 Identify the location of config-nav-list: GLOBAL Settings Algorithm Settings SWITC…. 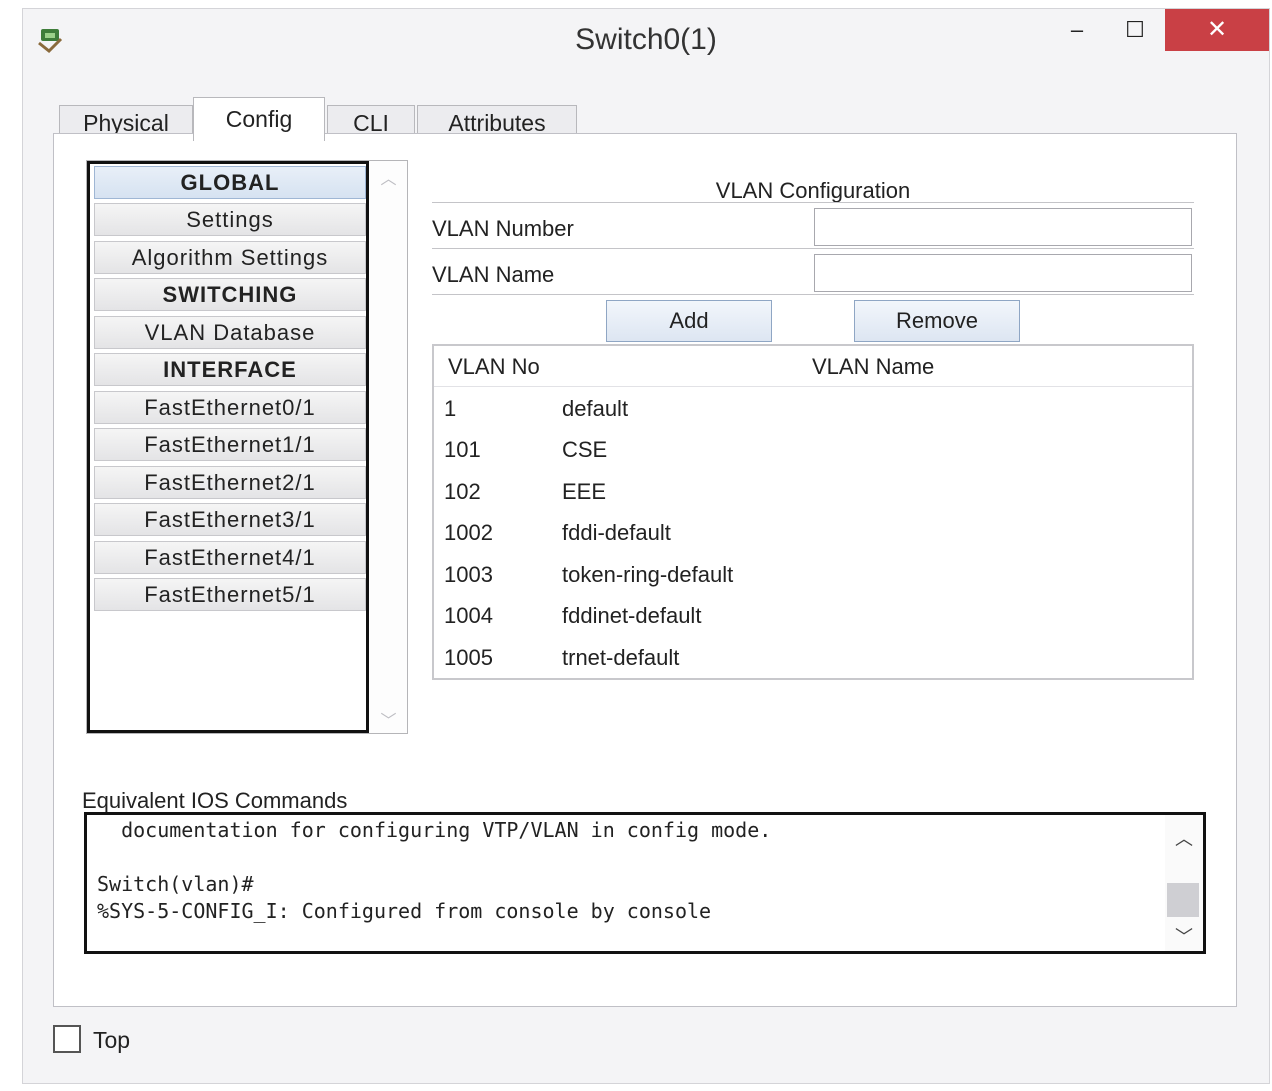
(247, 447).